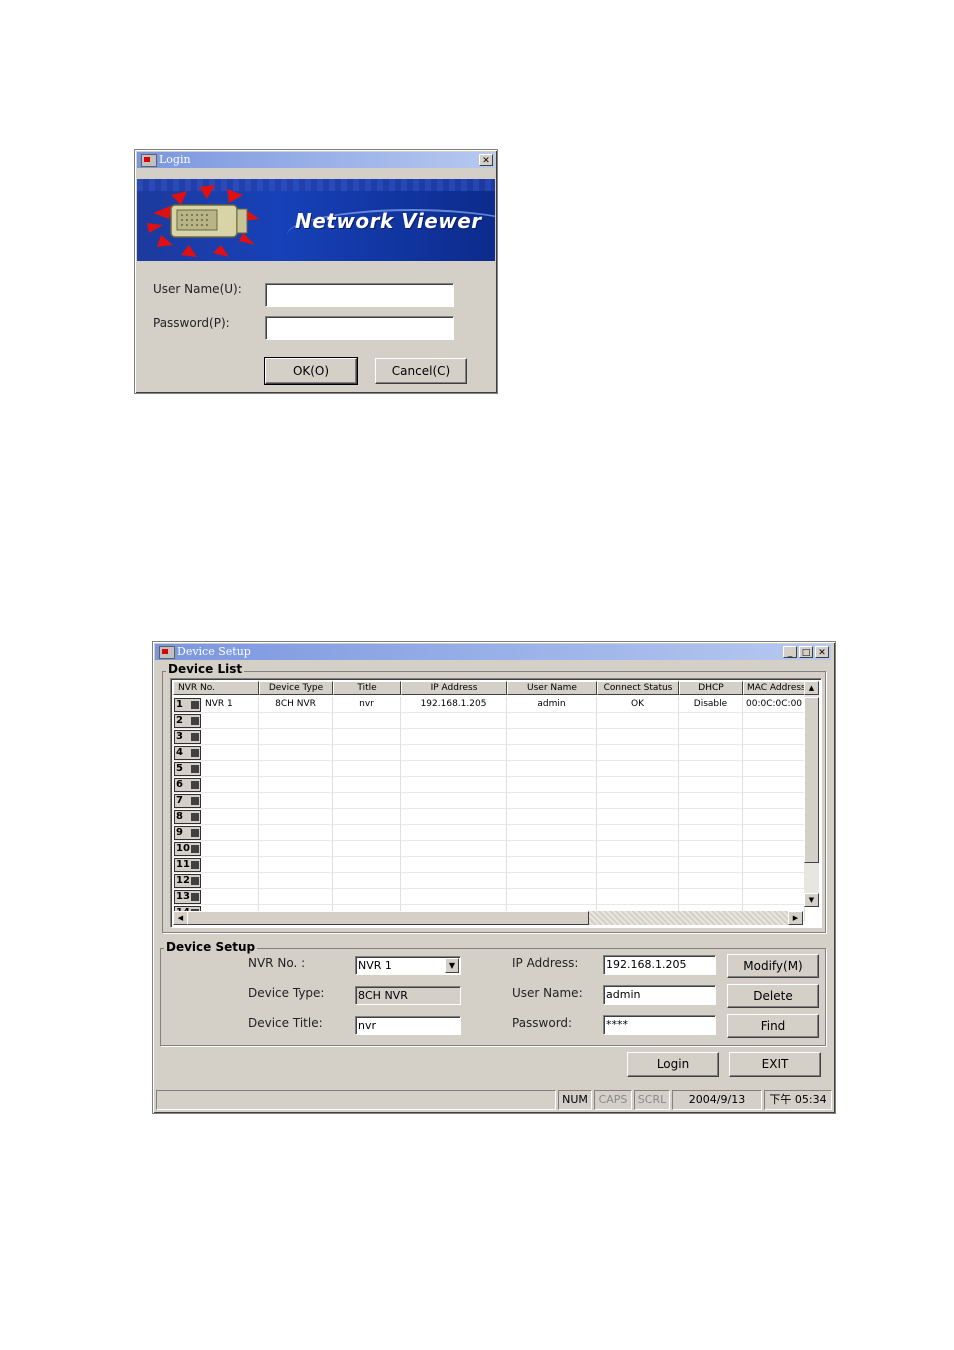 The image size is (954, 1350). I want to click on table-row: 10, so click(489, 849).